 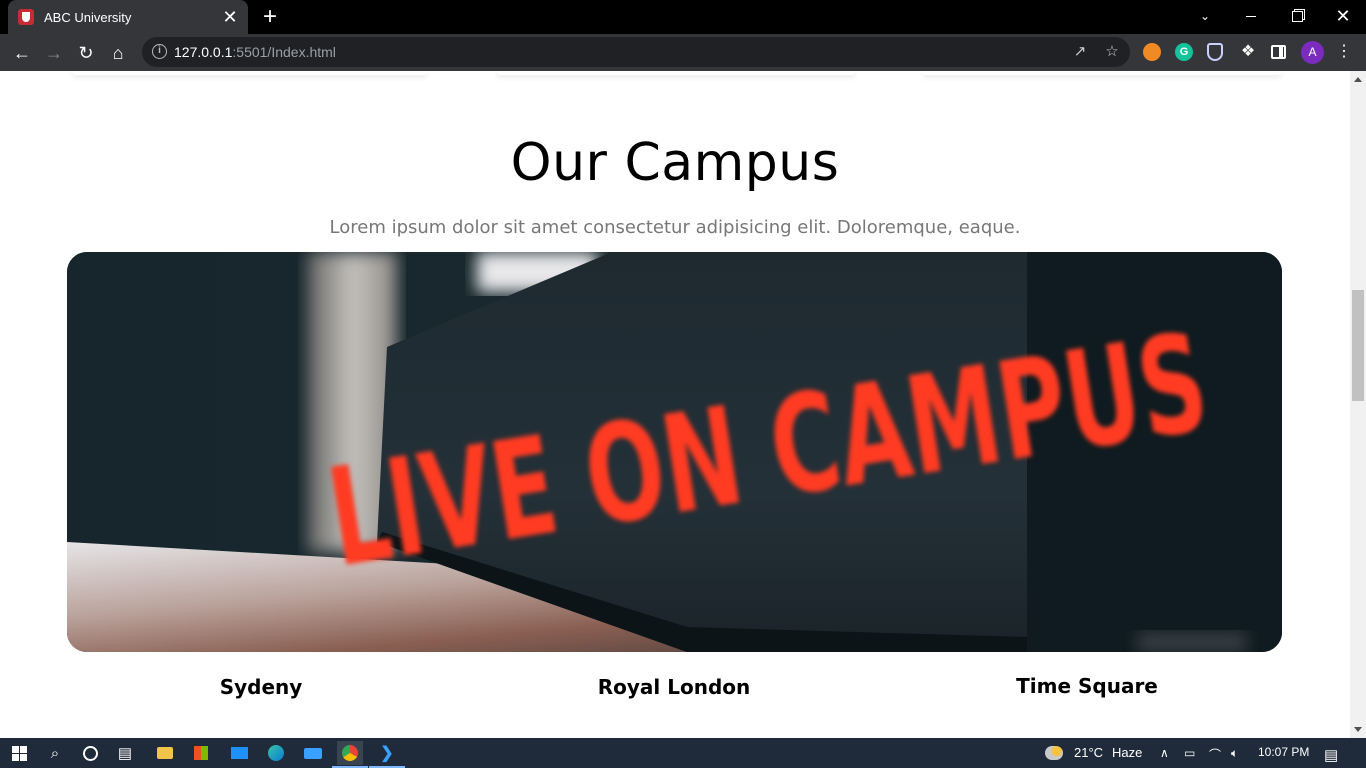 What do you see at coordinates (1088, 752) in the screenshot?
I see `weather-temperature: 21°C` at bounding box center [1088, 752].